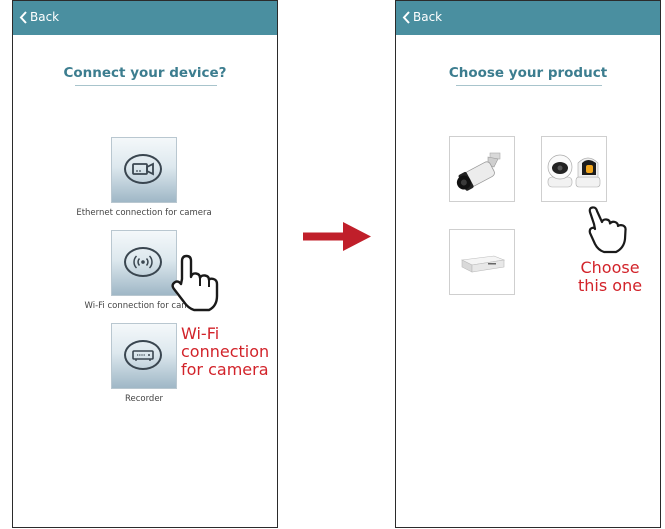 The height and width of the screenshot is (529, 665). I want to click on option-label-recorder: Recorder, so click(144, 399).